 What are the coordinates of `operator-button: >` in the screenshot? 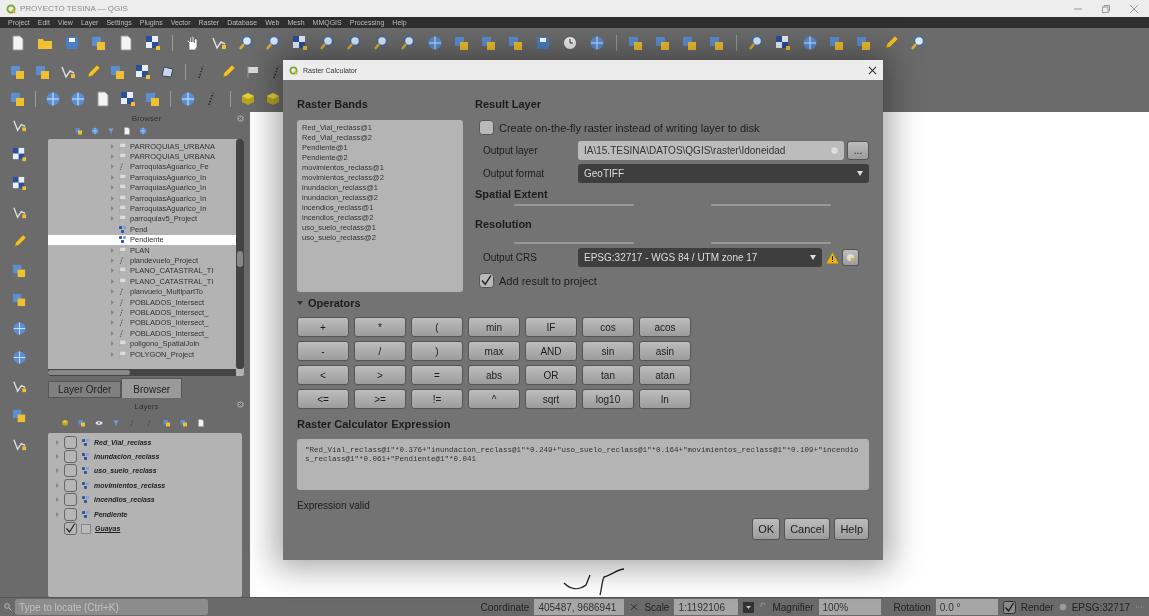 It's located at (380, 375).